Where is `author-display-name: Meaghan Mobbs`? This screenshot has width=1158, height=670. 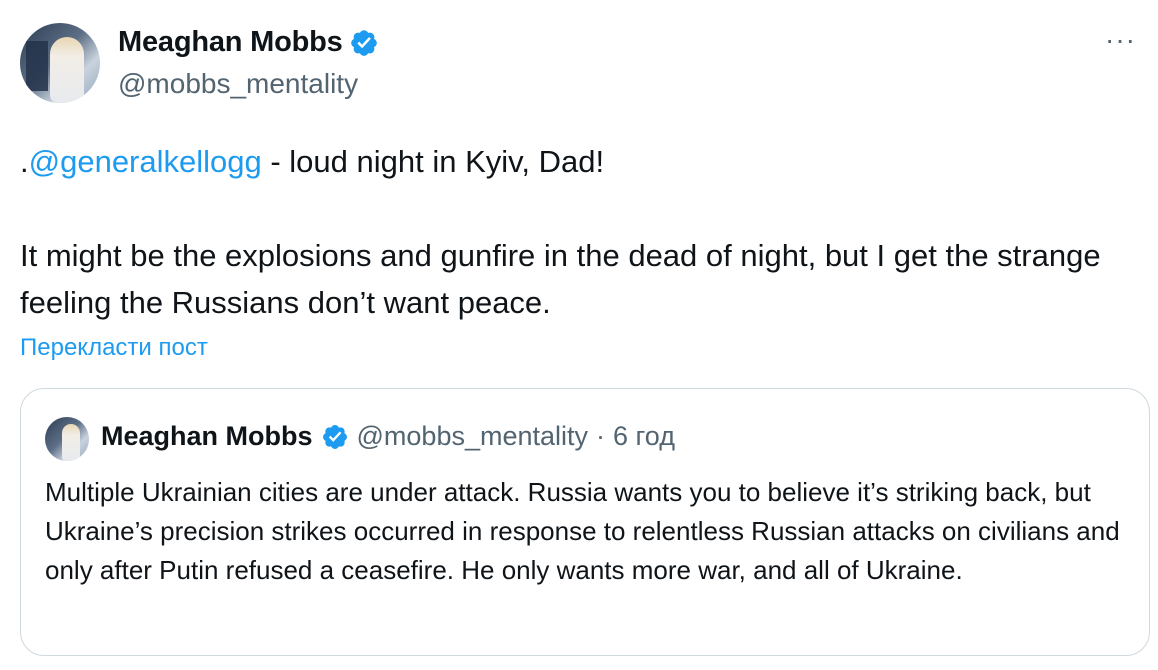
author-display-name: Meaghan Mobbs is located at coordinates (230, 42).